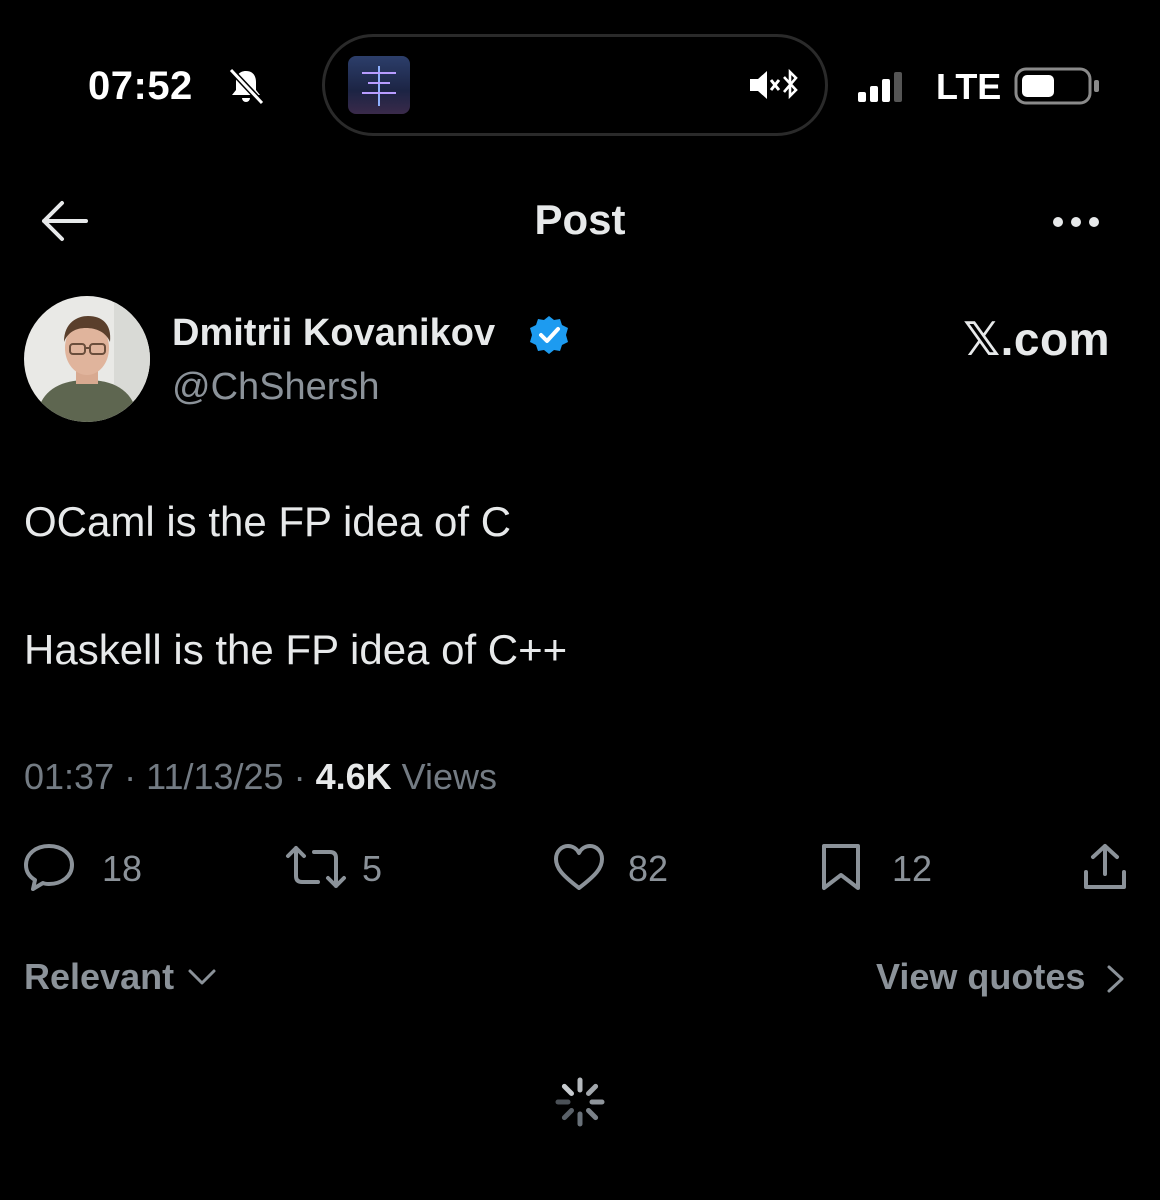  Describe the element at coordinates (268, 521) in the screenshot. I see `post-text-line: OCaml is the FP idea of C` at that location.